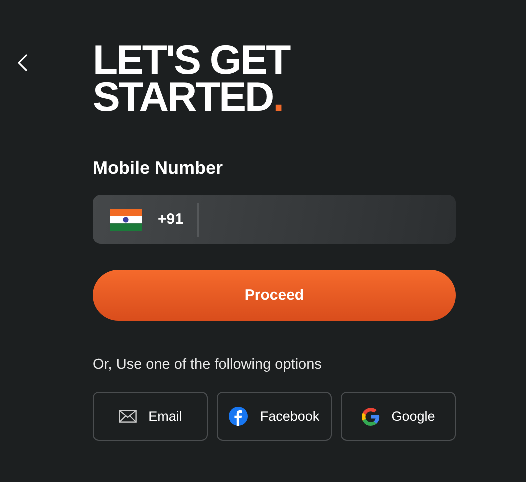 The height and width of the screenshot is (482, 526). Describe the element at coordinates (238, 416) in the screenshot. I see `facebook-icon` at that location.